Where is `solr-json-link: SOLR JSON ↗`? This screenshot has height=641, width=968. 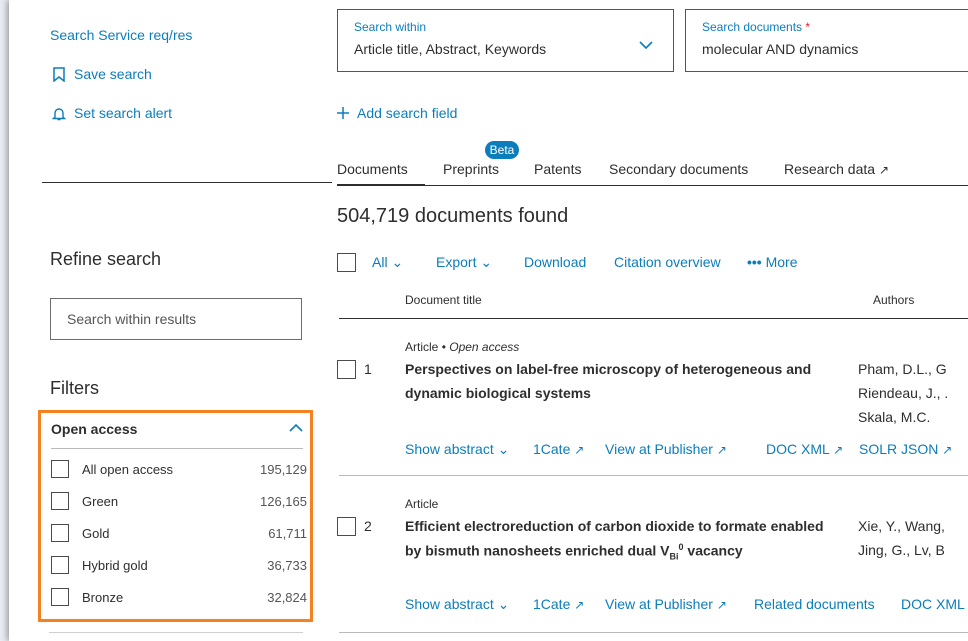
solr-json-link: SOLR JSON ↗ is located at coordinates (905, 449).